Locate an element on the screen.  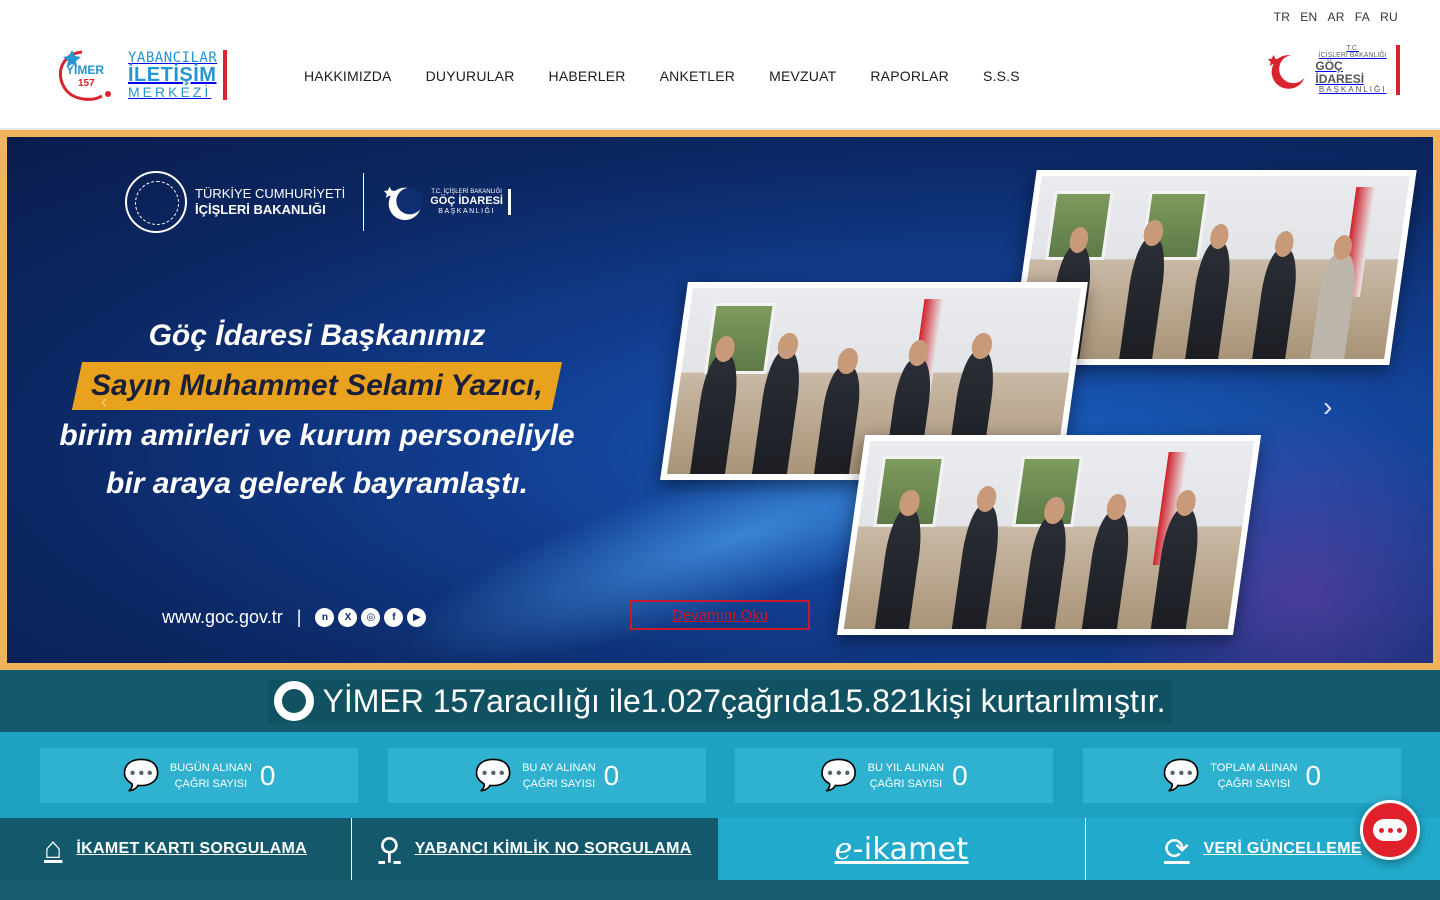
lang-tr: TR is located at coordinates (1282, 17).